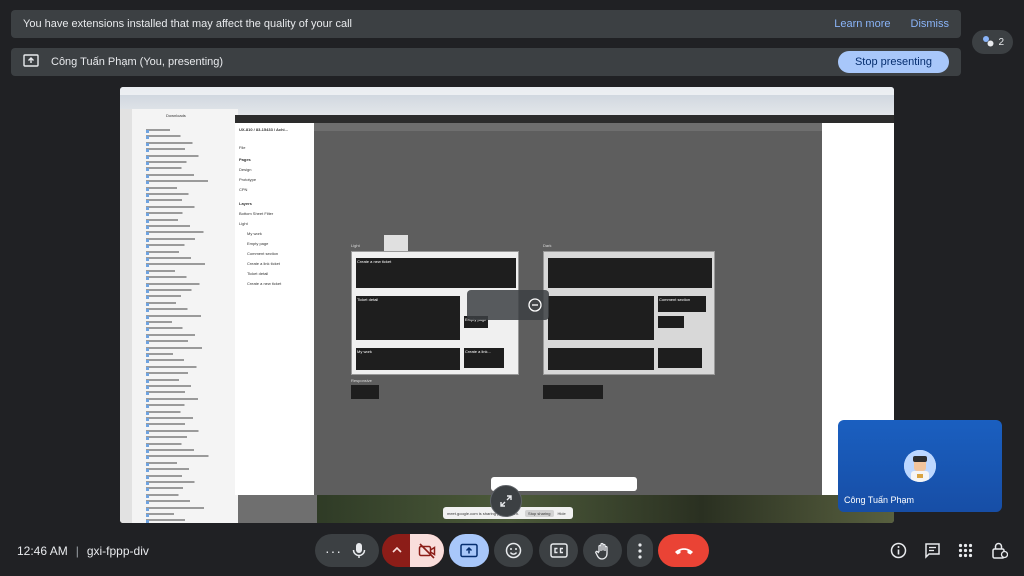  I want to click on stop-presenting-button: Stop presenting, so click(893, 62).